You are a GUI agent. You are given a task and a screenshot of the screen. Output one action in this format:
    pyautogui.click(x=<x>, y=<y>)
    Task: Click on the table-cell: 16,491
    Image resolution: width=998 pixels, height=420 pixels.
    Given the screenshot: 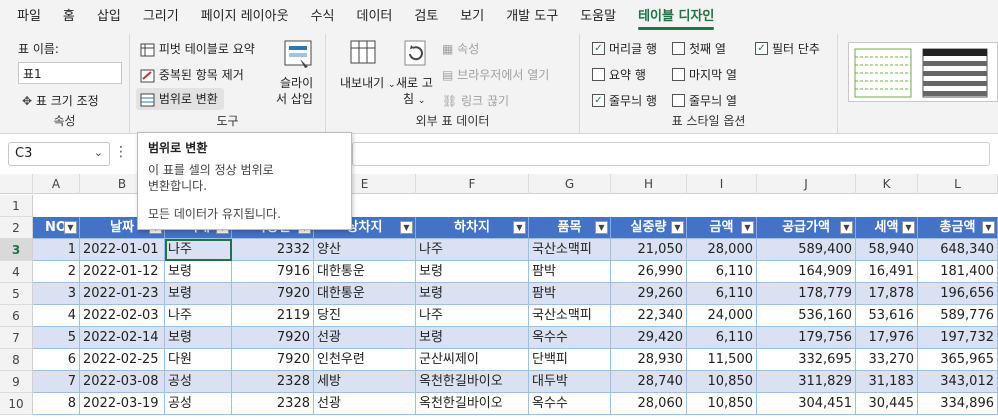 What is the action you would take?
    pyautogui.click(x=887, y=272)
    